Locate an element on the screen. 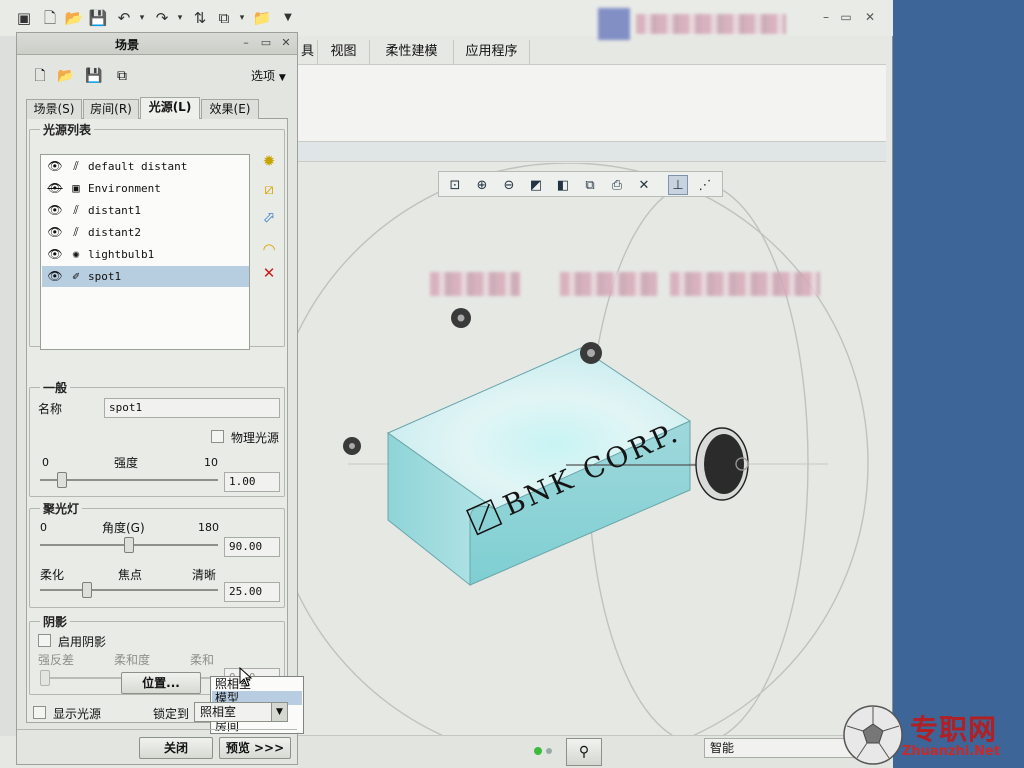 The height and width of the screenshot is (768, 1024). scene-tabs: 场景(S) 房间(R) 光源(L) 效果(E) is located at coordinates (157, 108).